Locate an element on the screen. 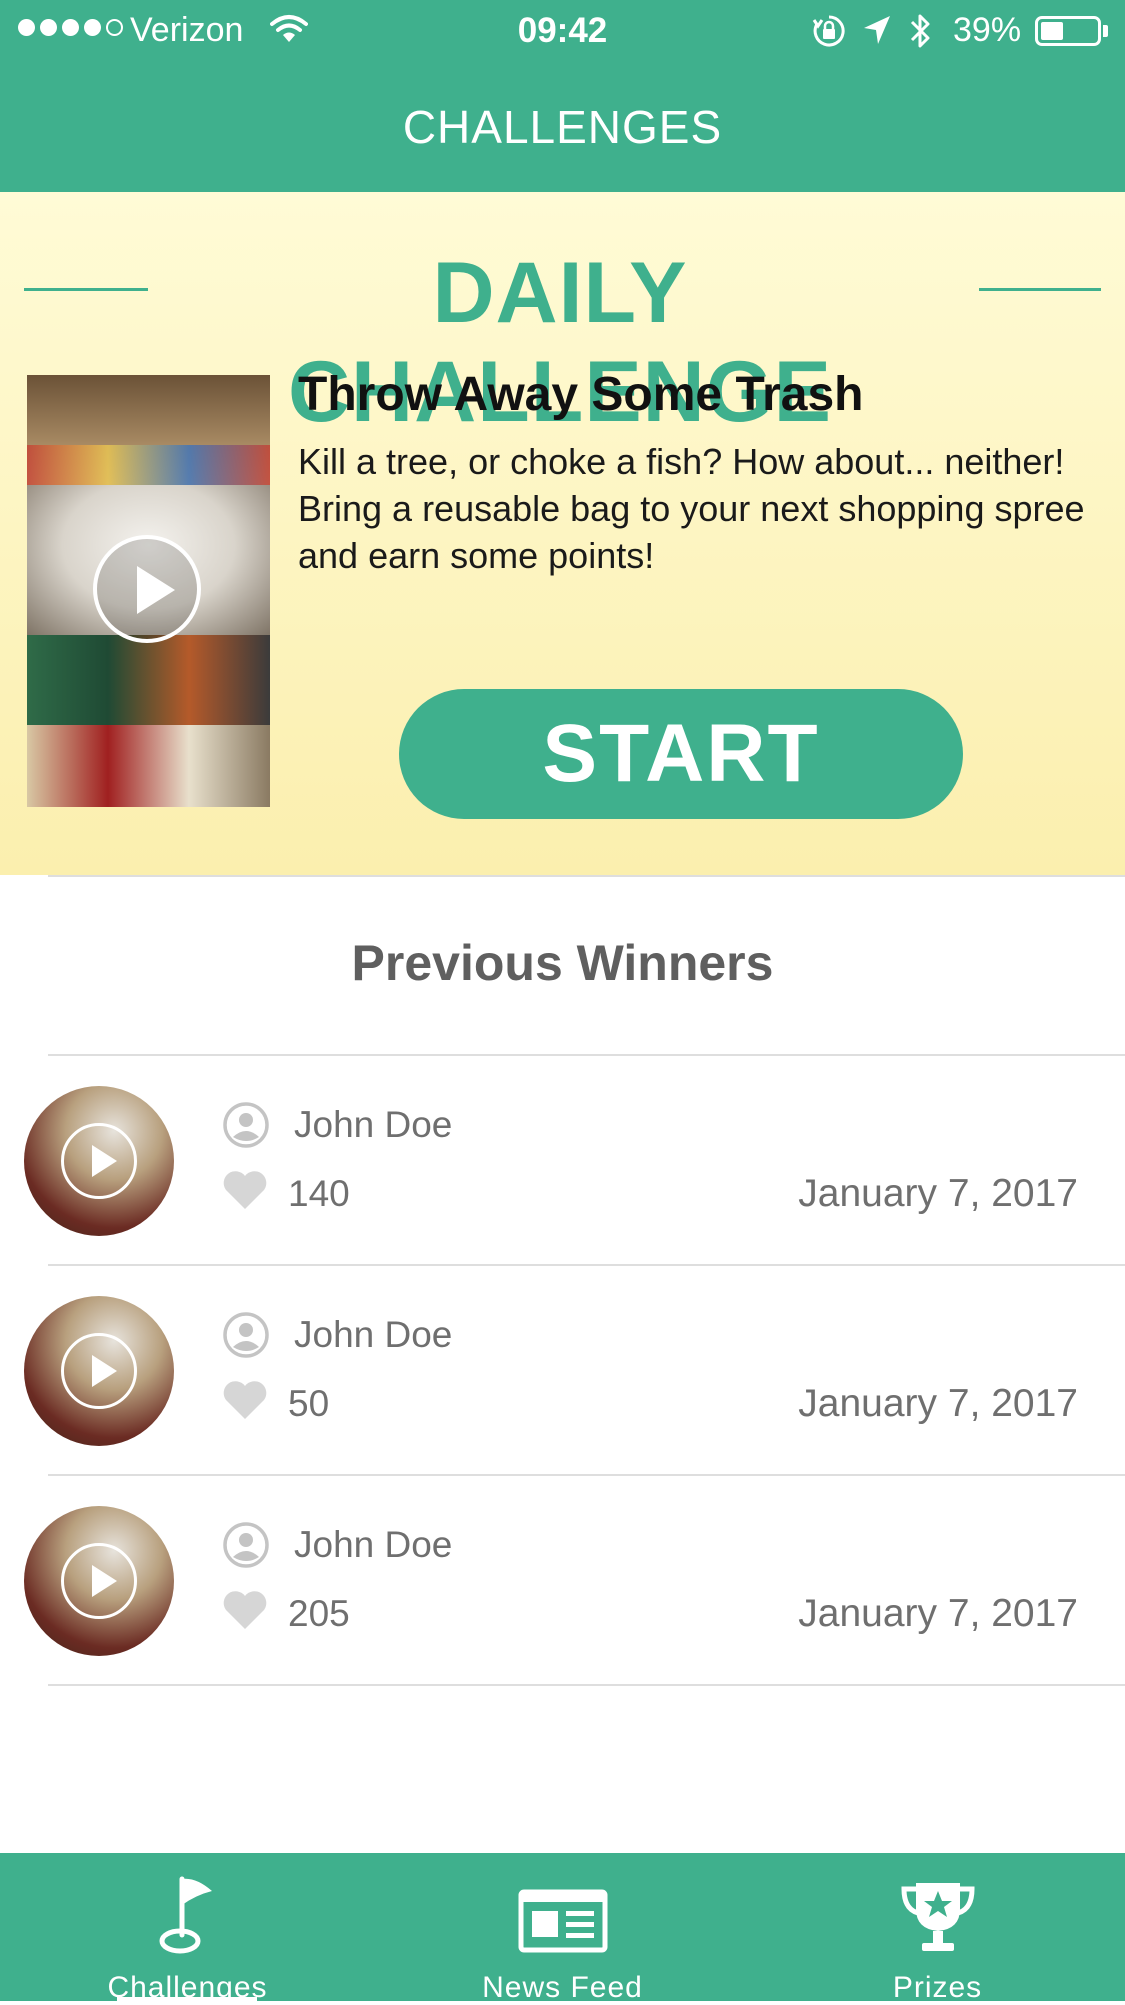 This screenshot has height=2005, width=1125. navigation-bar: CHALLENGES is located at coordinates (562, 127).